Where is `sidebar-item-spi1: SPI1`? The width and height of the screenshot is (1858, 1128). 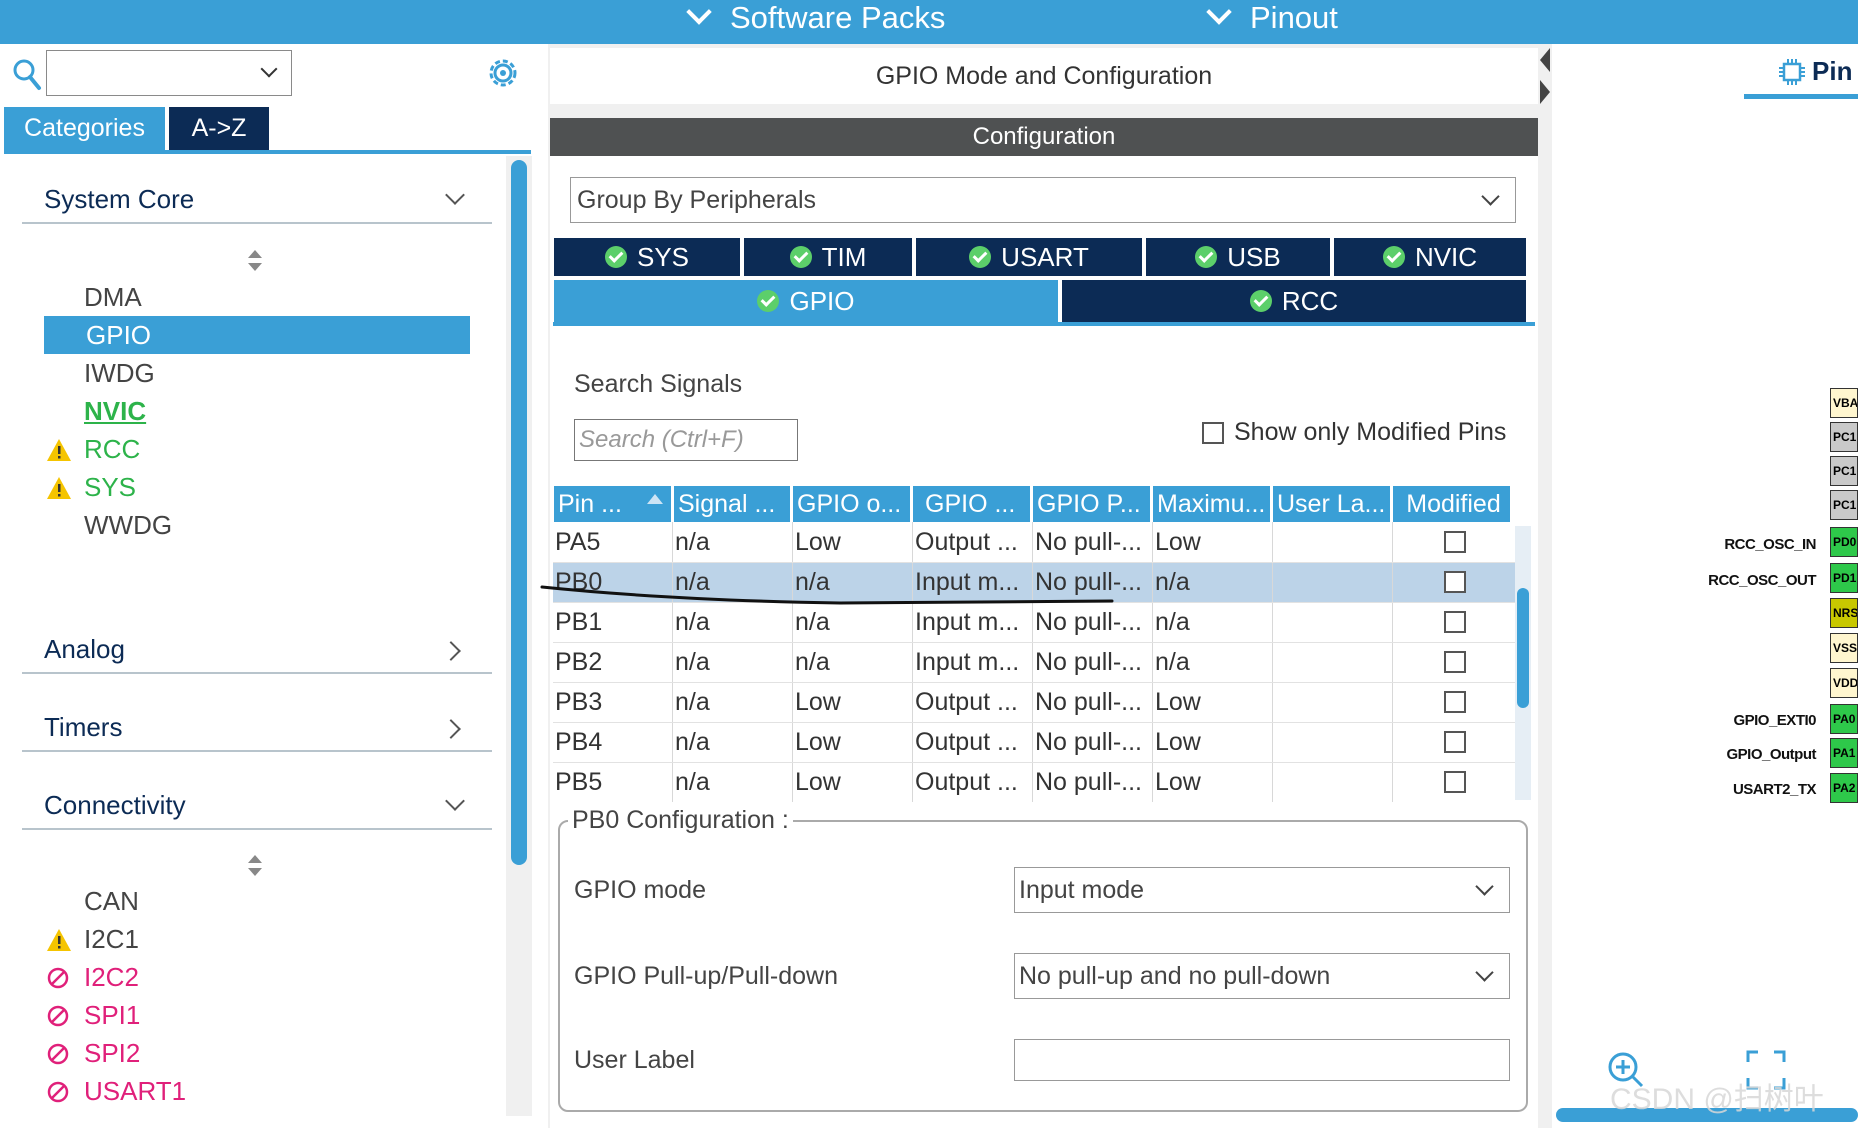 sidebar-item-spi1: SPI1 is located at coordinates (257, 1015).